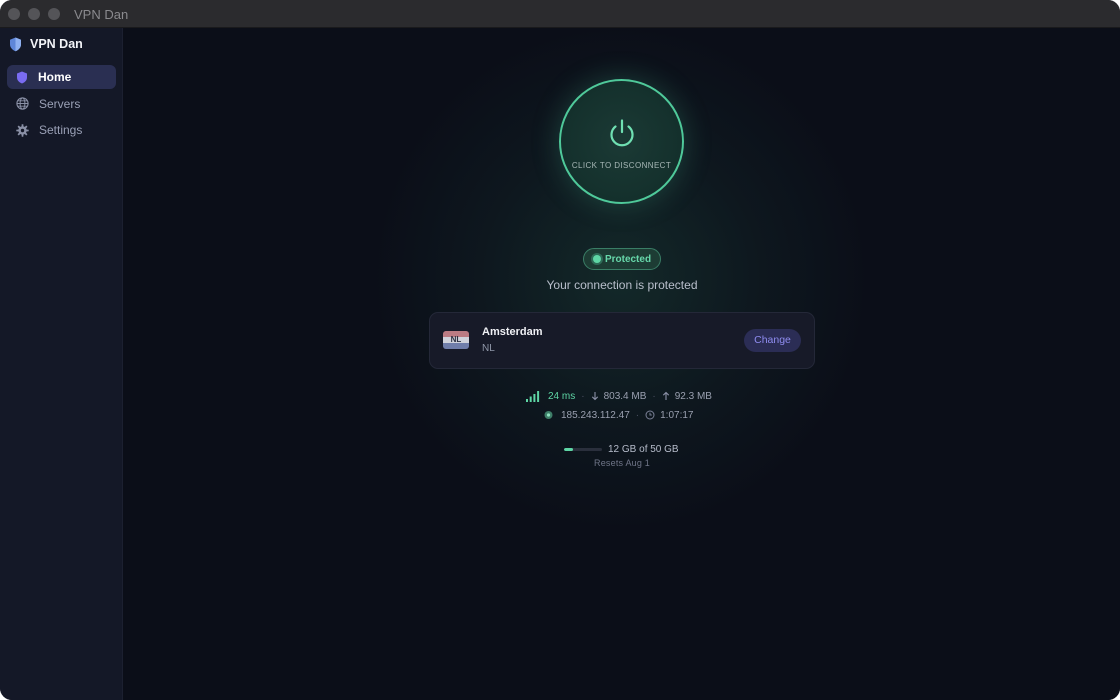  I want to click on session-stats: 185.243.112.47 · 1:07:17, so click(619, 415).